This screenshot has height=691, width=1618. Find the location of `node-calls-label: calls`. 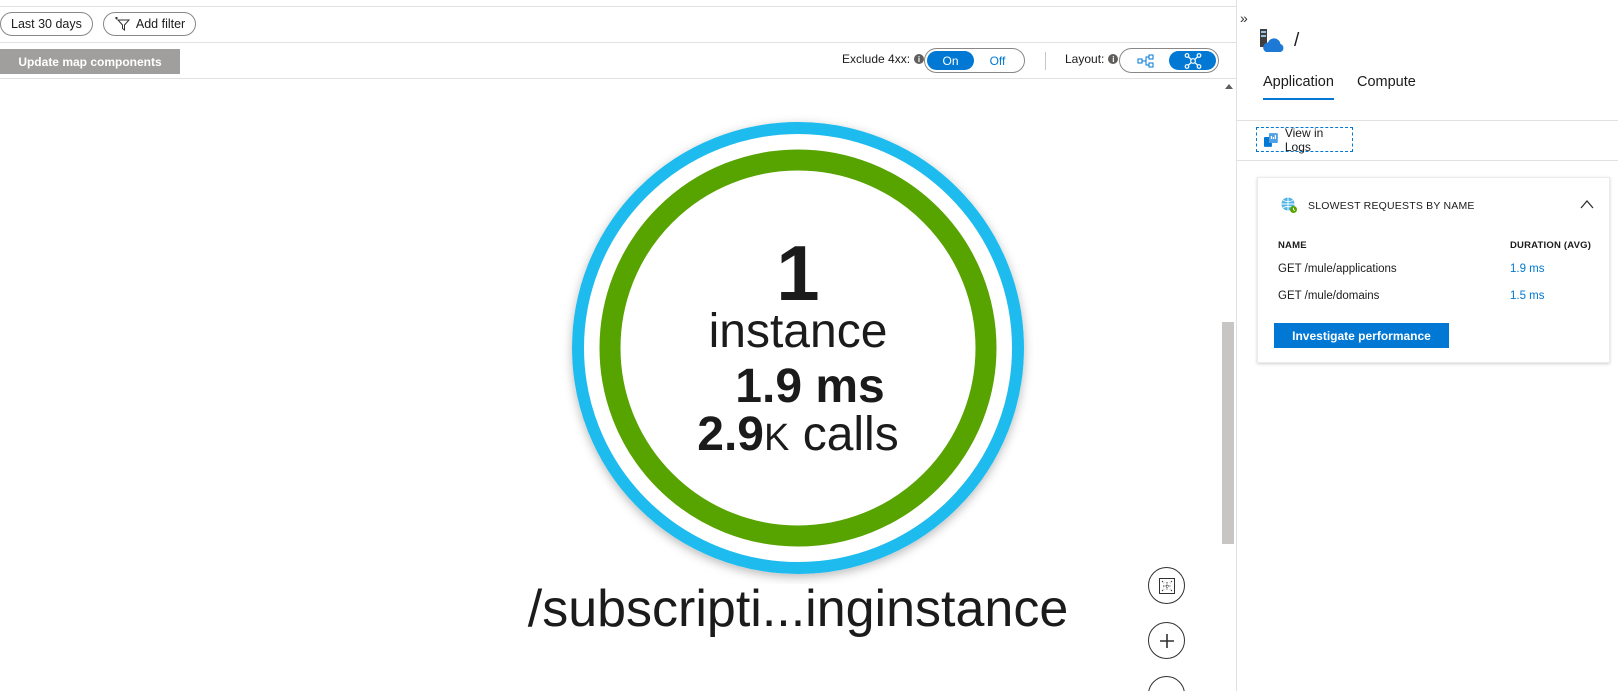

node-calls-label: calls is located at coordinates (844, 434).